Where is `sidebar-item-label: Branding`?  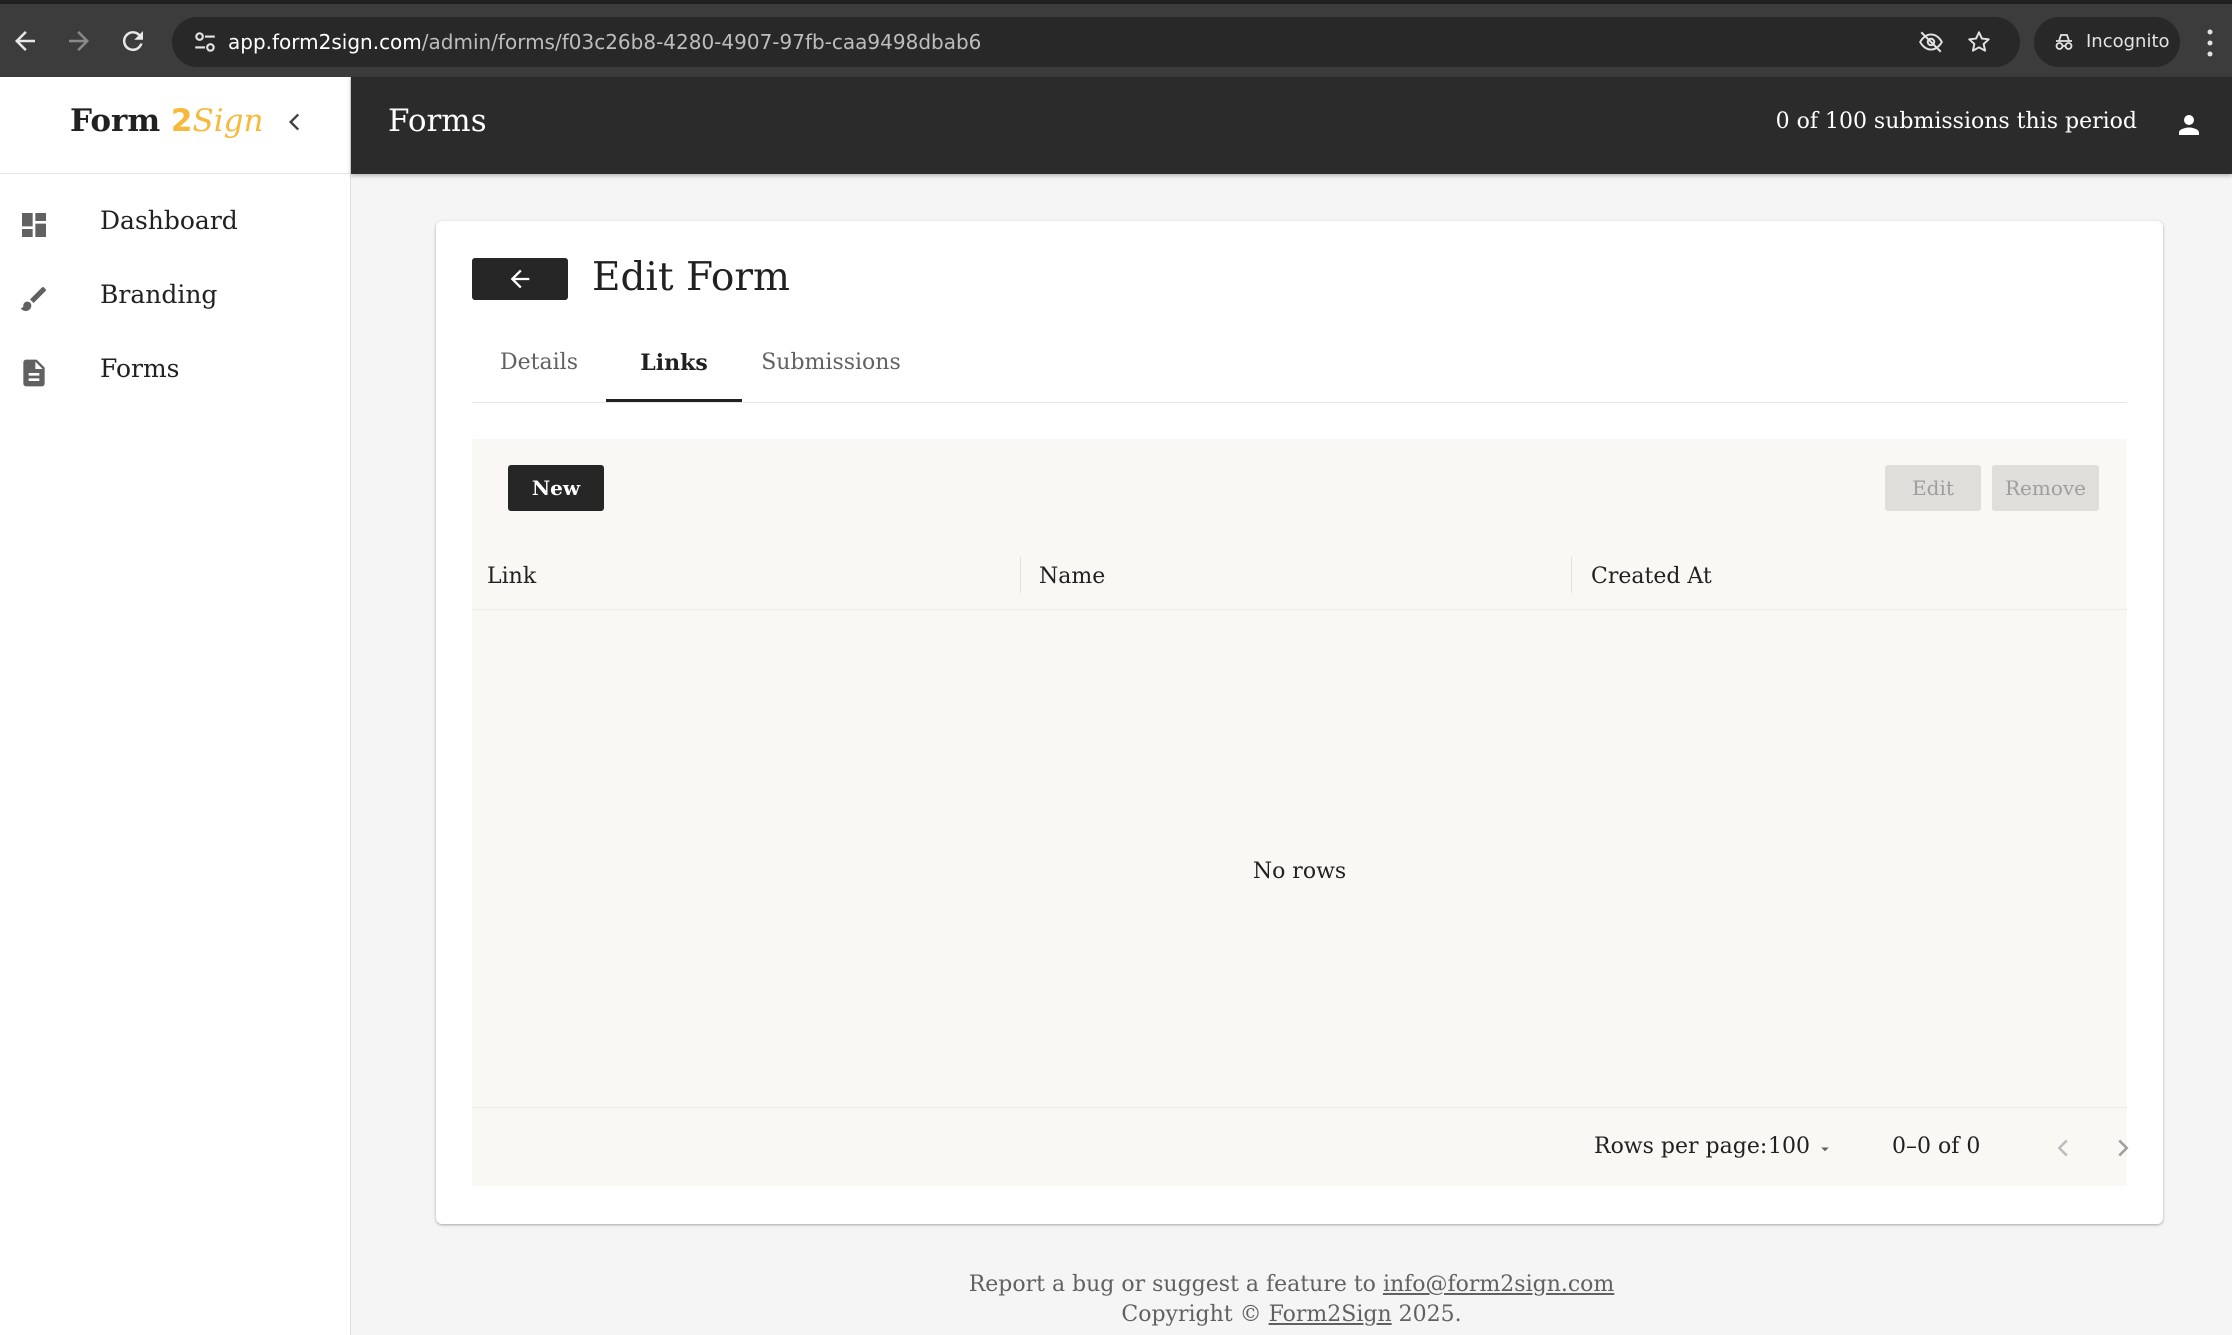 sidebar-item-label: Branding is located at coordinates (159, 294).